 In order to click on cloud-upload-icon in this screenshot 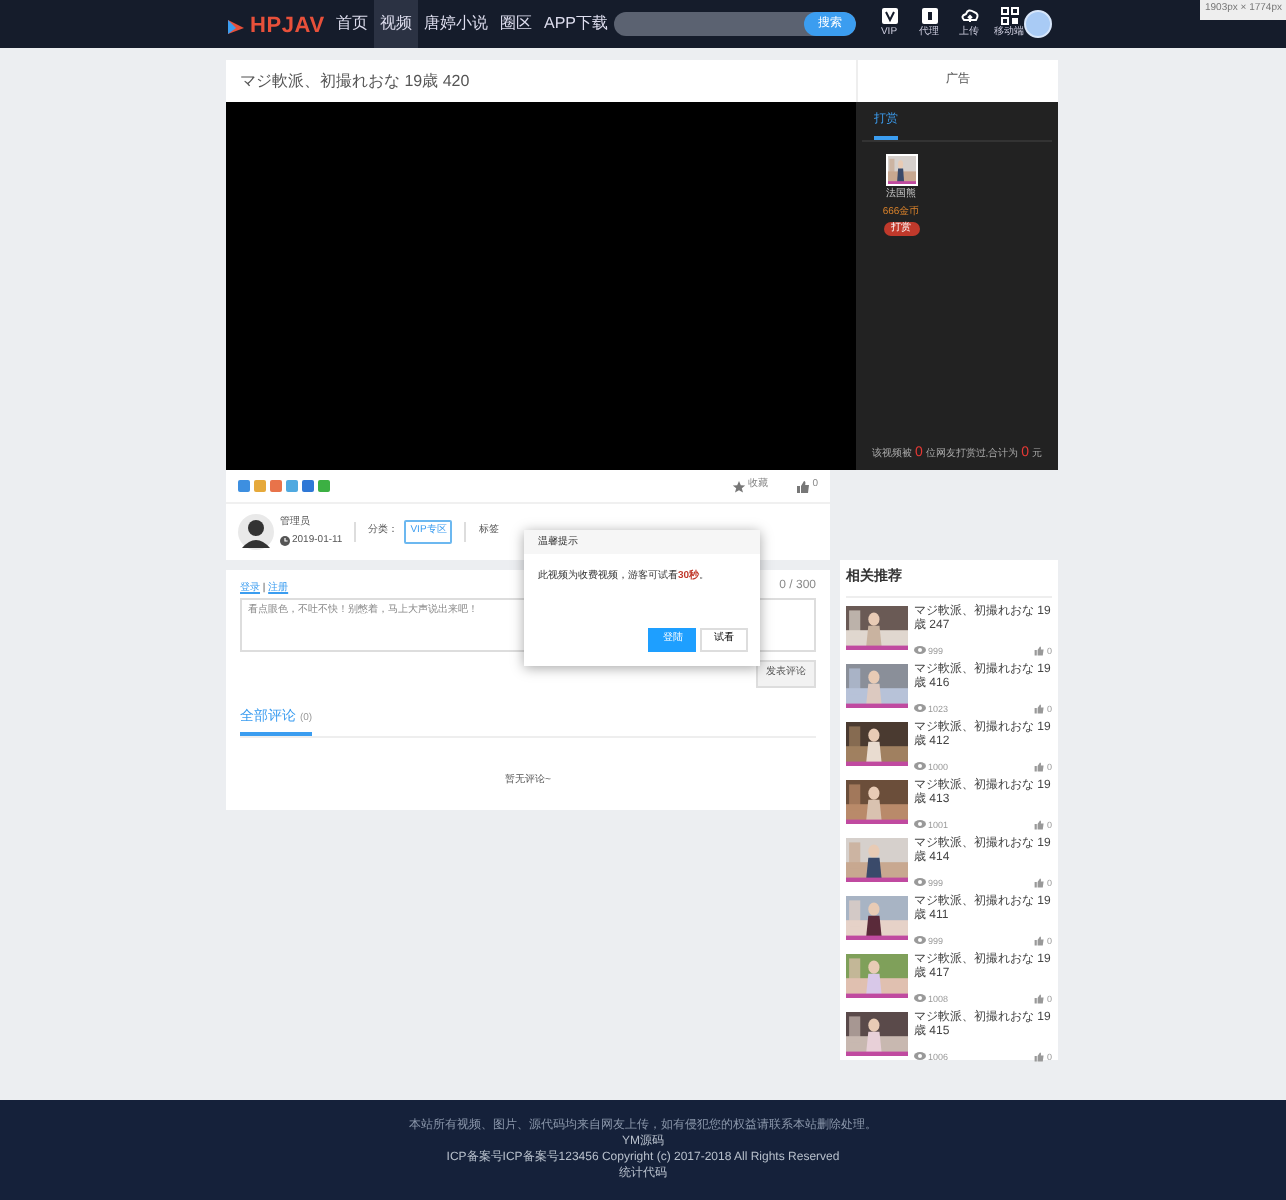, I will do `click(969, 16)`.